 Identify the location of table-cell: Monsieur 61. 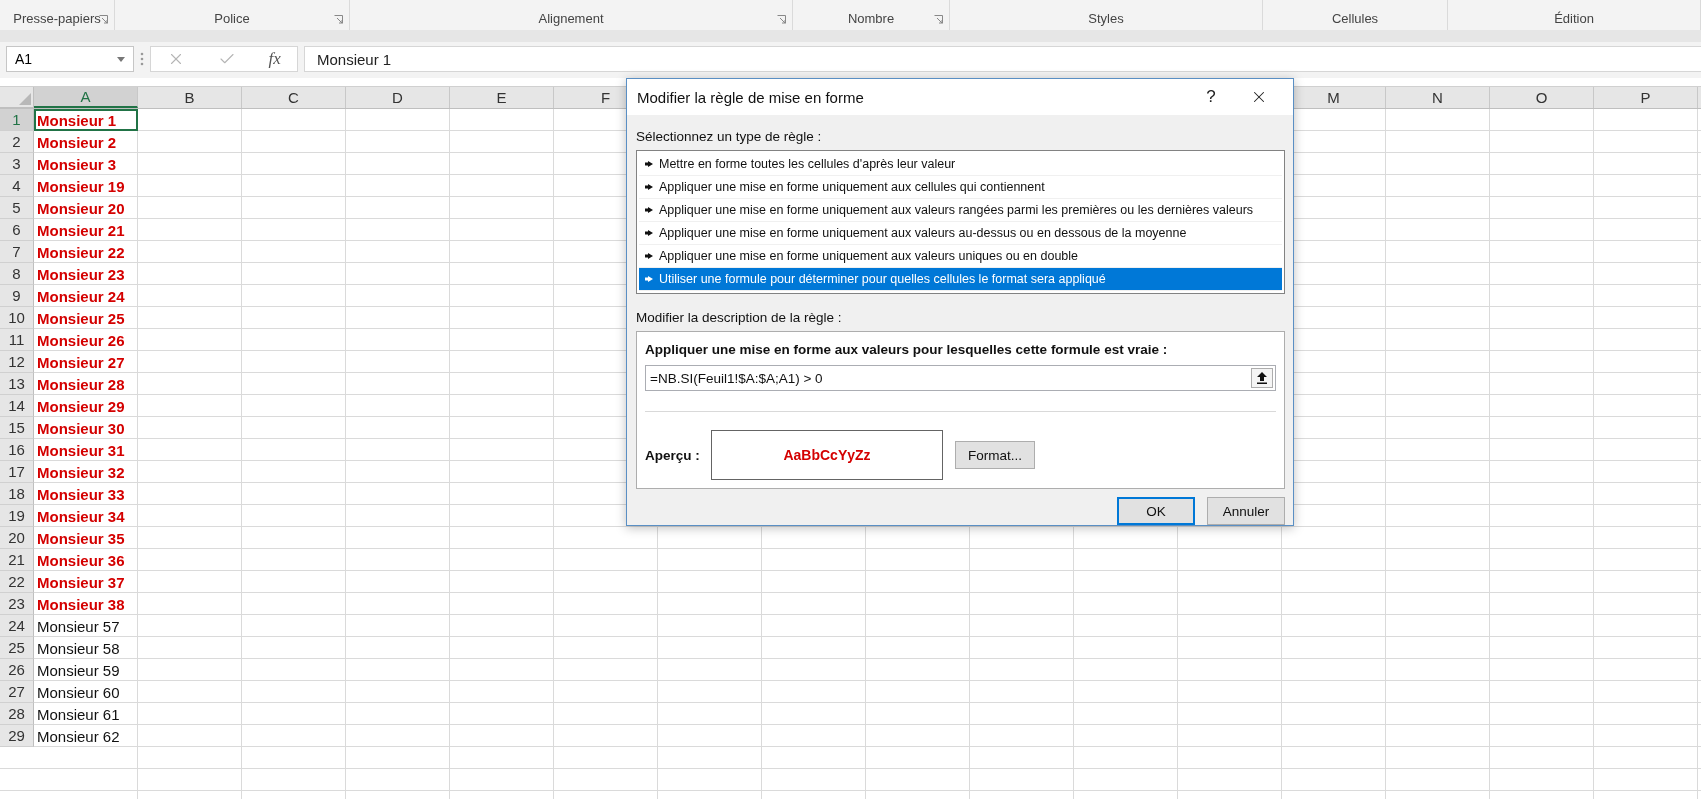
(86, 714).